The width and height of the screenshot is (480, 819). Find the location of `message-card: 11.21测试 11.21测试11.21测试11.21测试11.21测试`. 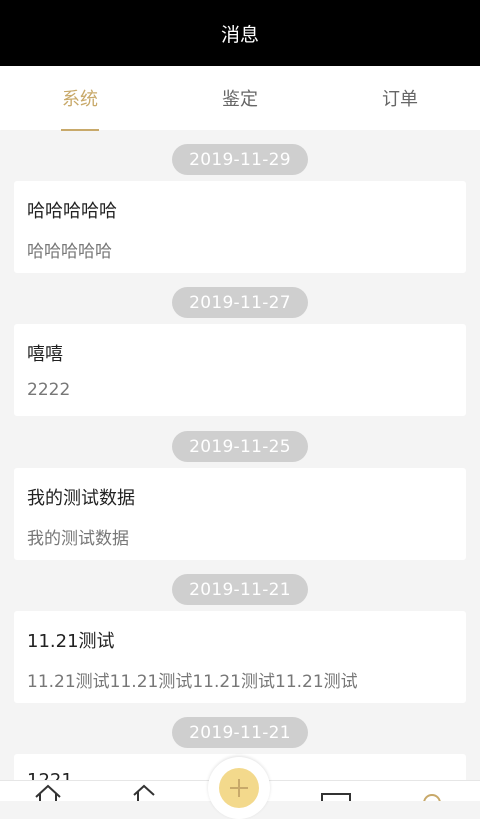

message-card: 11.21测试 11.21测试11.21测试11.21测试11.21测试 is located at coordinates (240, 657).